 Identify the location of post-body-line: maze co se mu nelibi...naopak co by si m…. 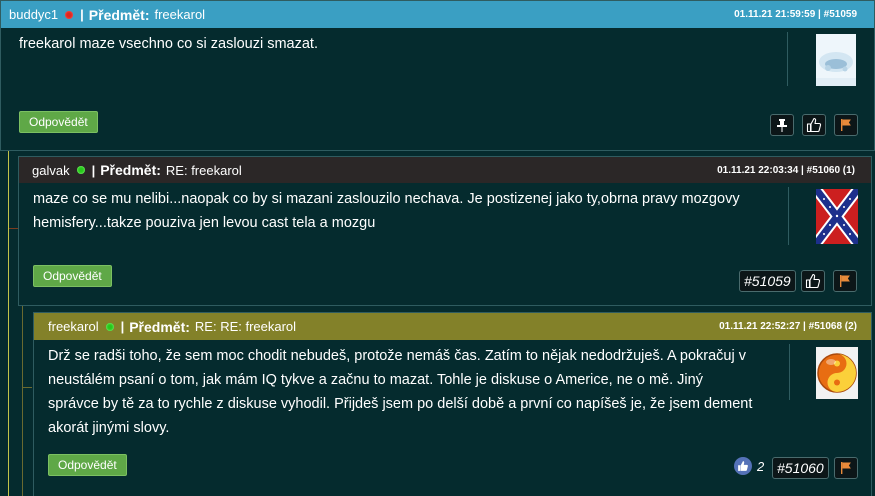
(386, 199).